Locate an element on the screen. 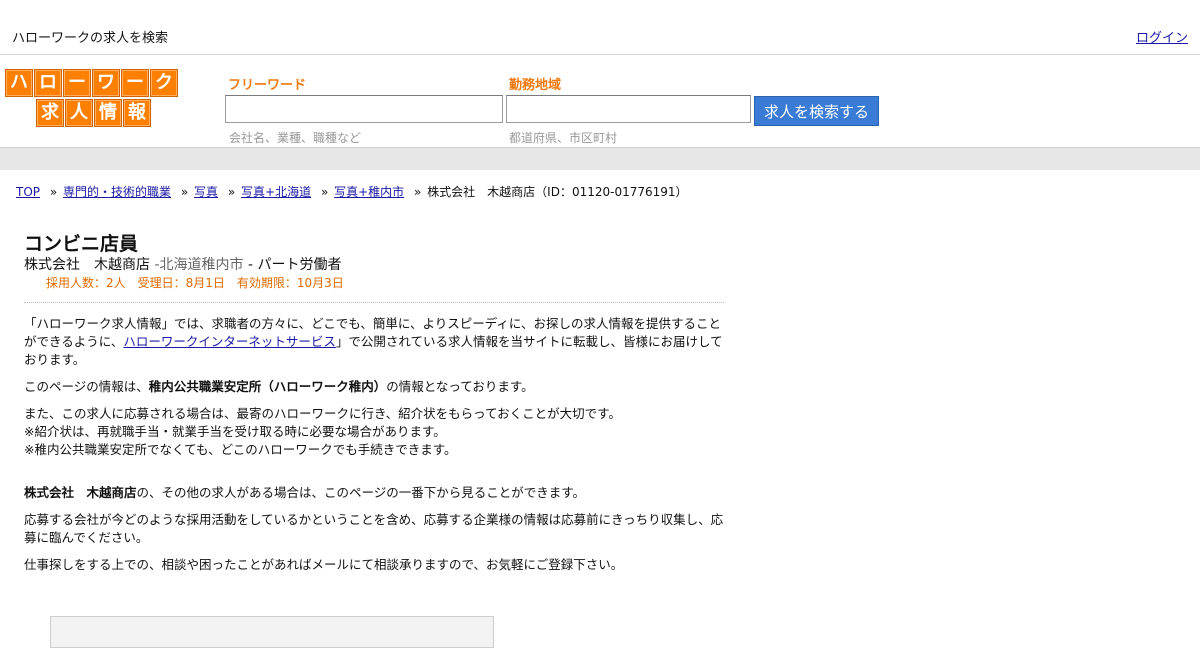 The width and height of the screenshot is (1200, 648). logo-row-bottom: 求 人 情 報 is located at coordinates (108, 114).